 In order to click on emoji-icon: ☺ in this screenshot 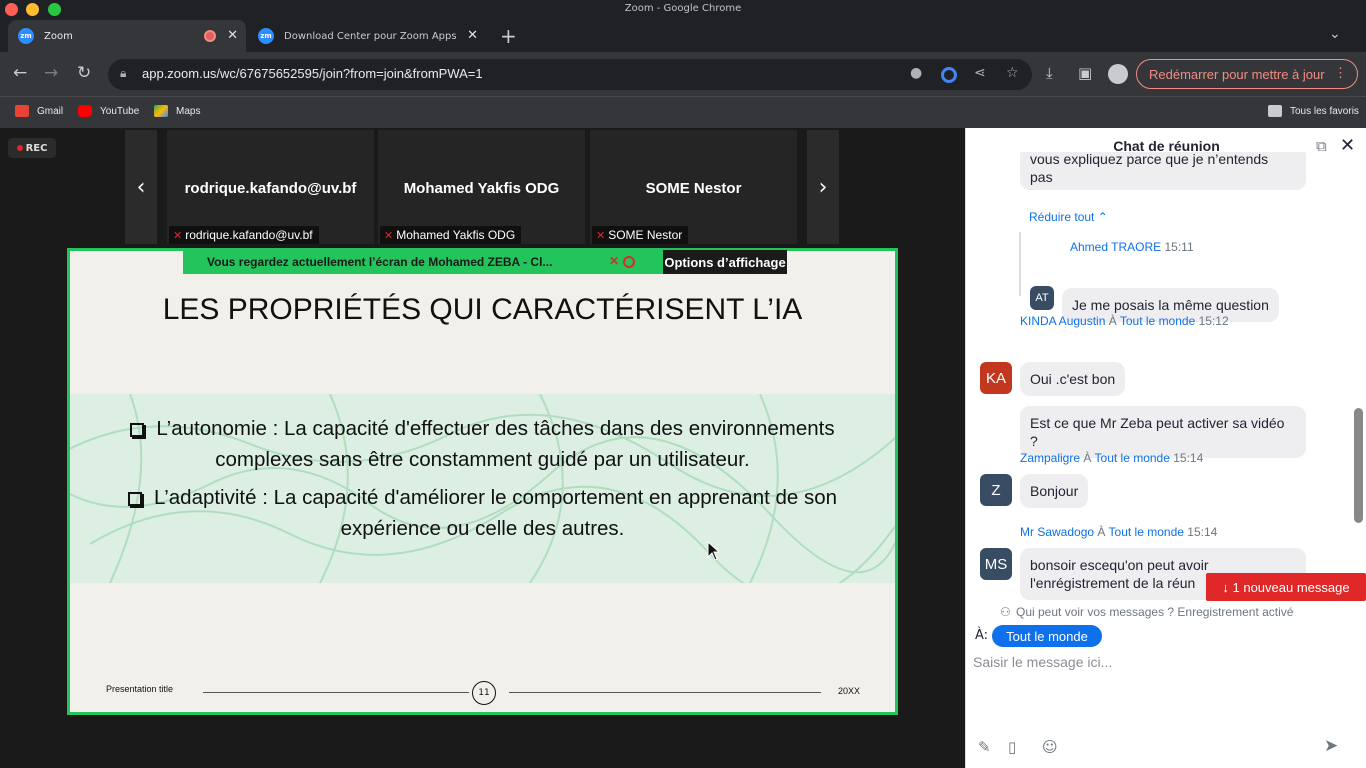, I will do `click(1050, 747)`.